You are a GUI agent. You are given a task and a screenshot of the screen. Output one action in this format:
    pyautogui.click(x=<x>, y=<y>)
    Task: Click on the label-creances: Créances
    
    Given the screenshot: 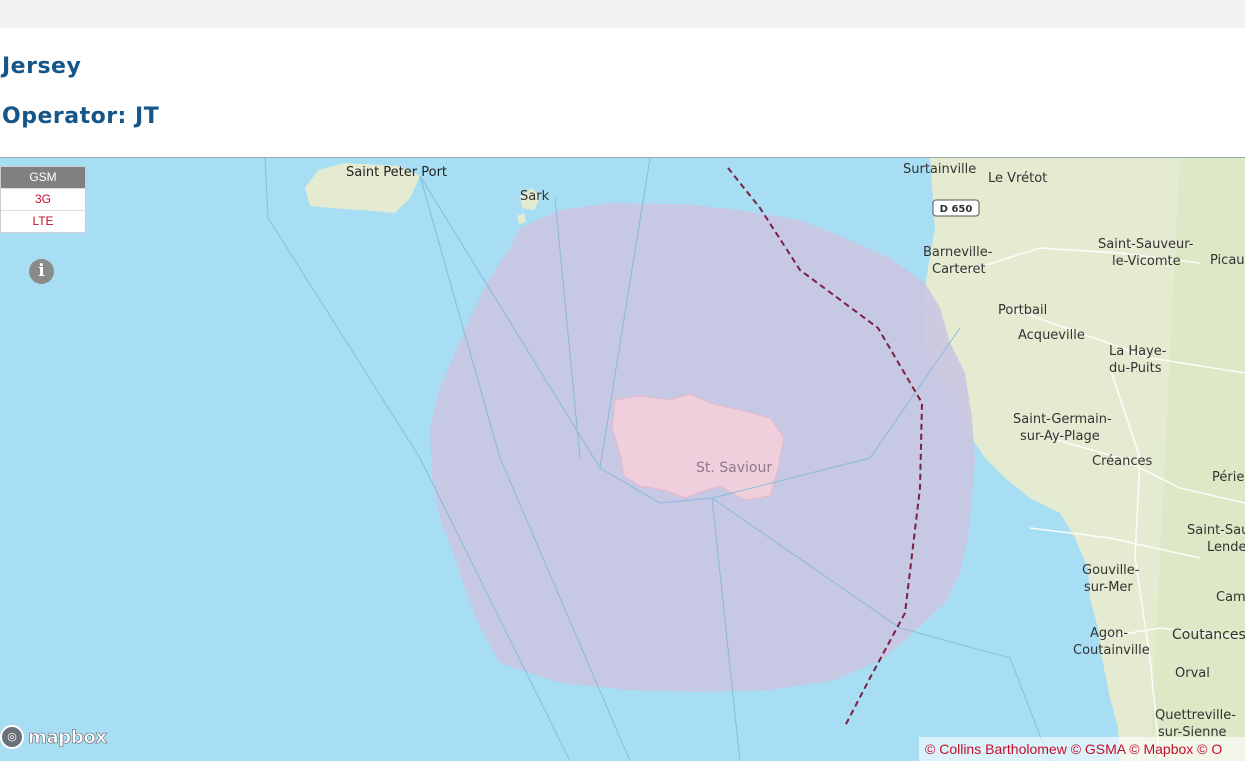 What is the action you would take?
    pyautogui.click(x=1122, y=461)
    